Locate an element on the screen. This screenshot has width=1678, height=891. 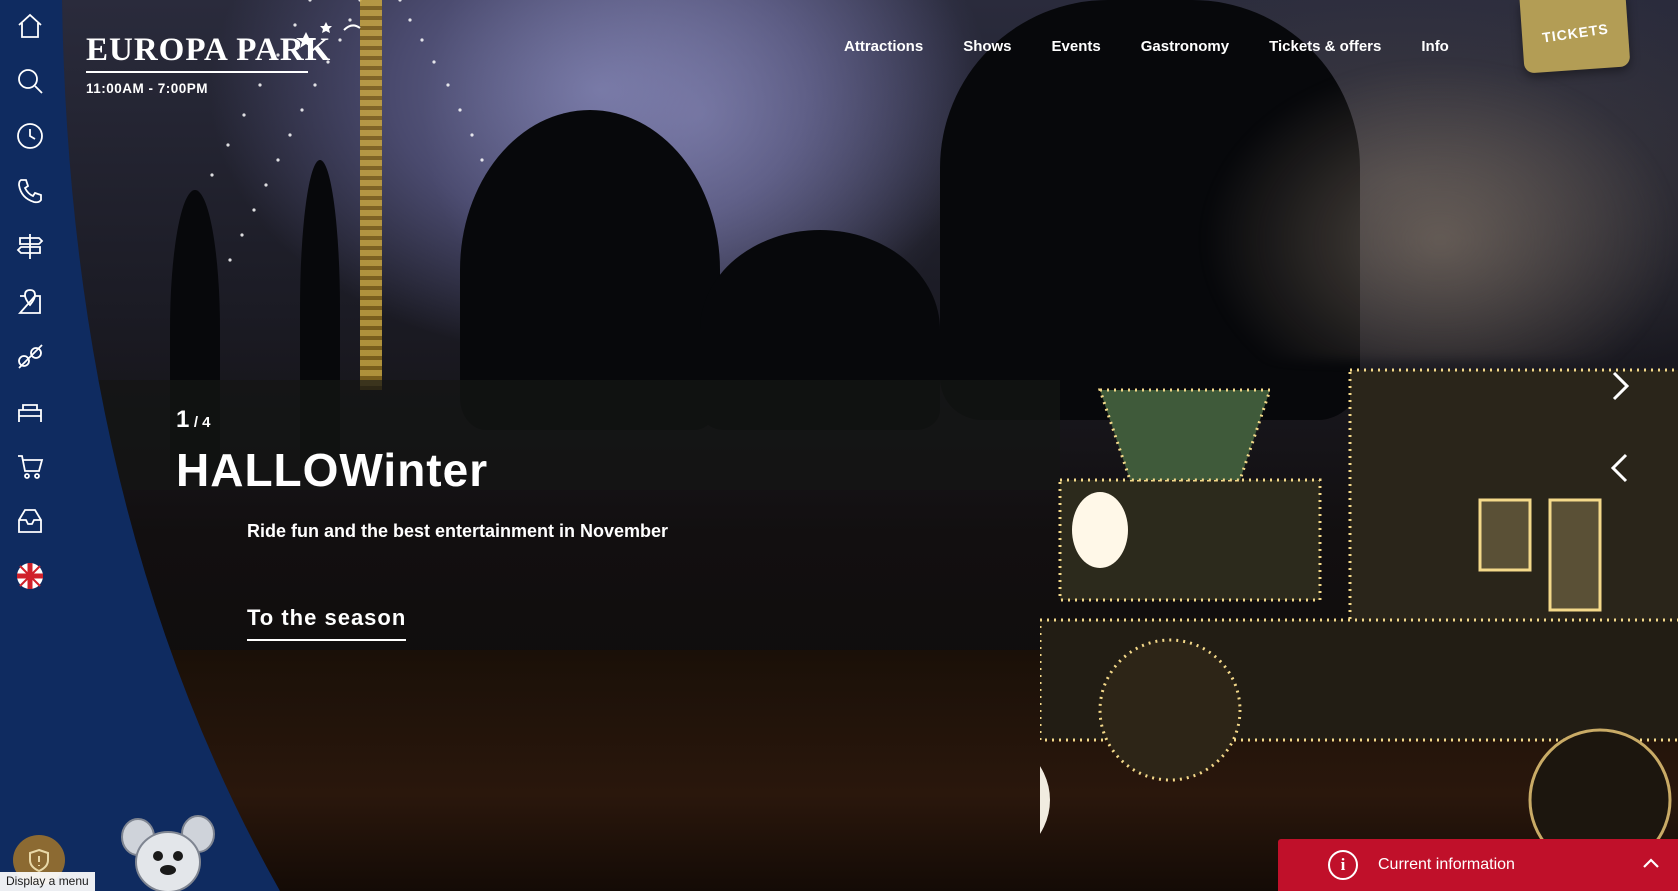
cart-icon is located at coordinates (30, 466).